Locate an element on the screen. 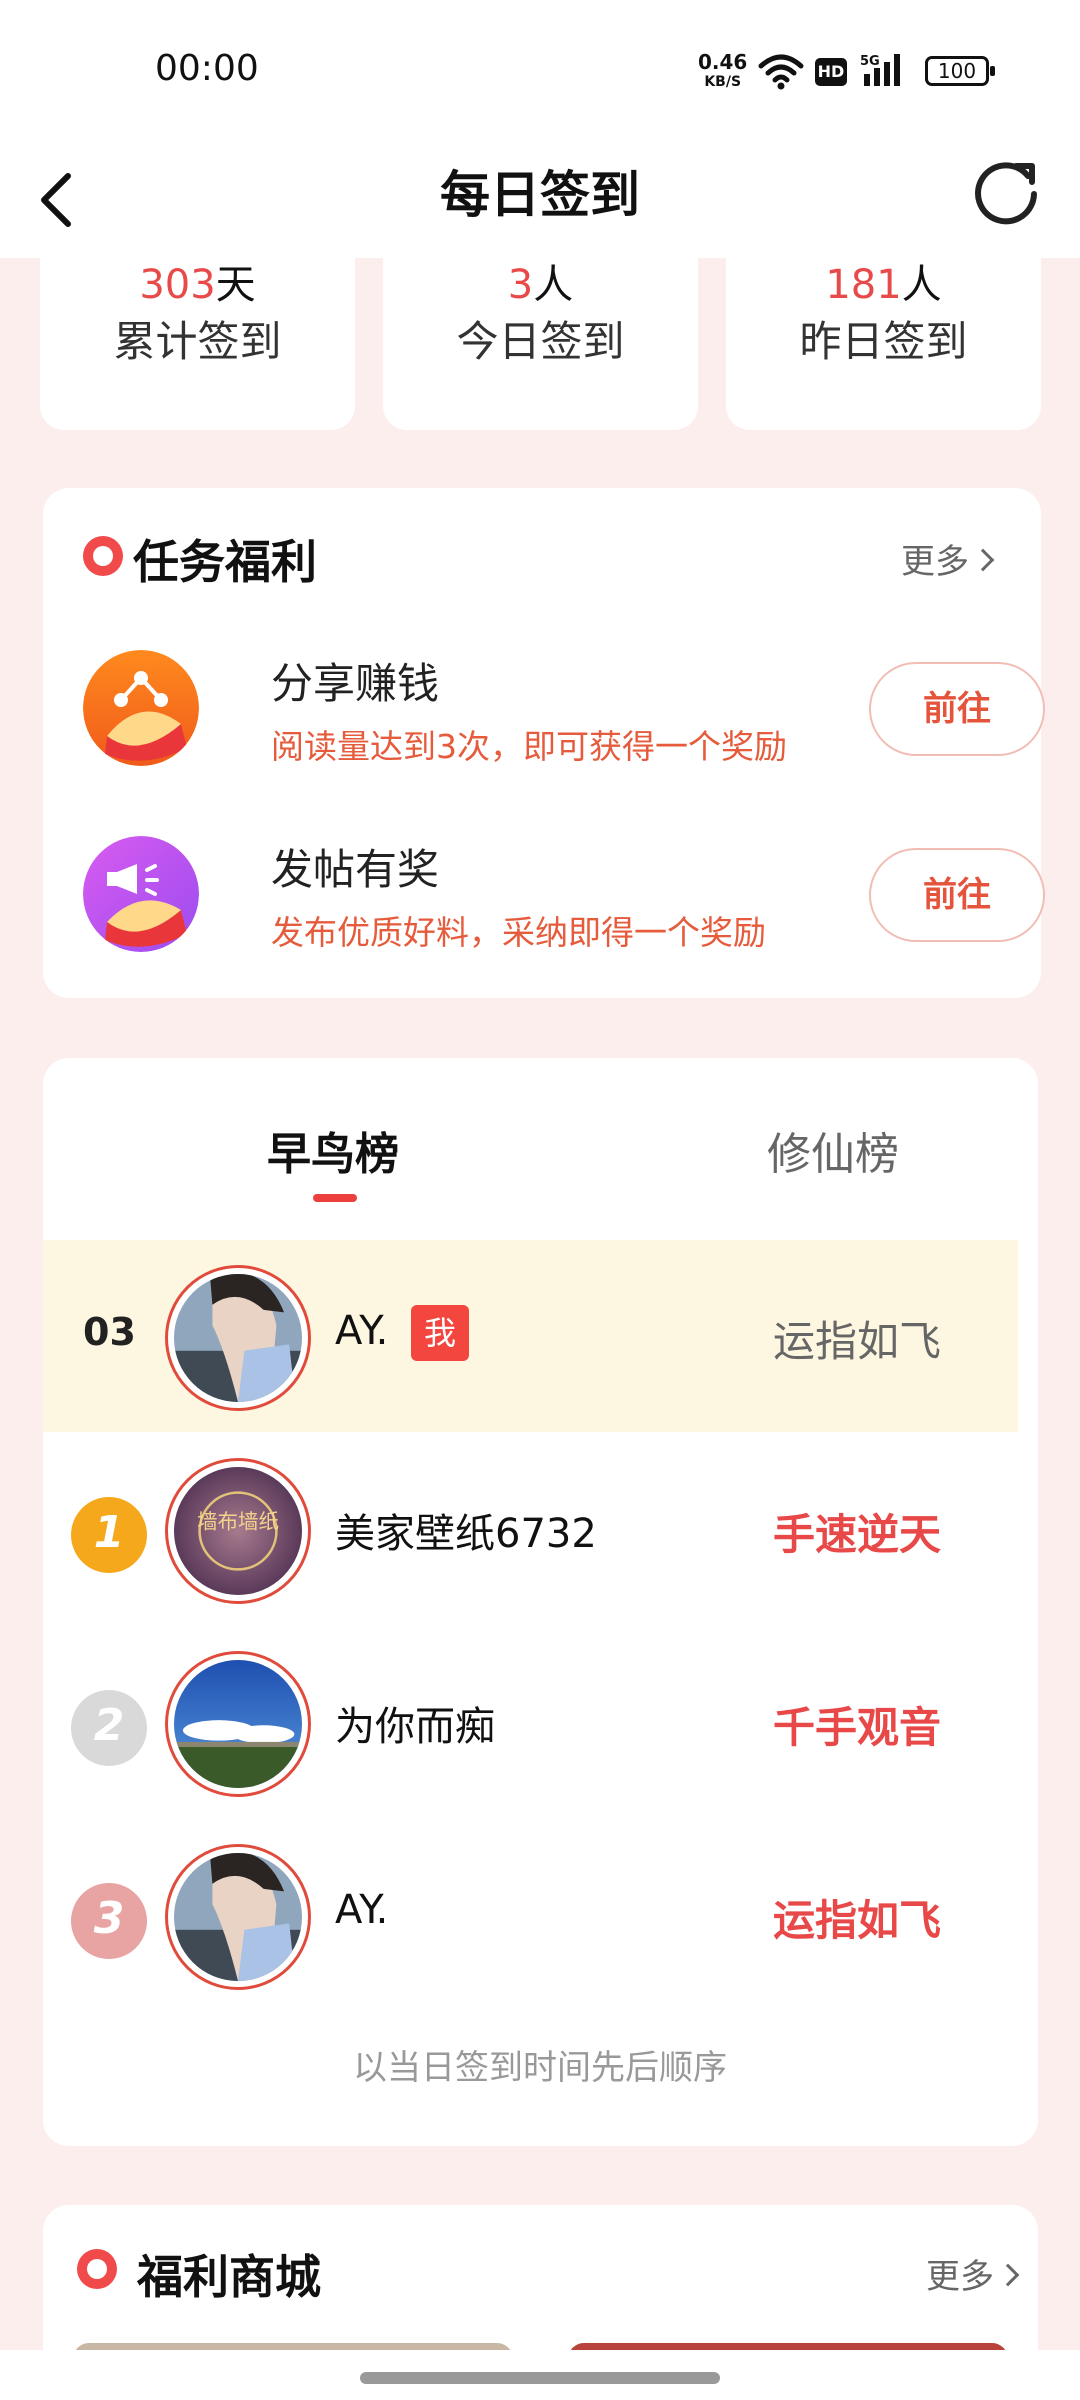 This screenshot has height=2400, width=1080. task-item-share: 分享赚钱 阅读量达到3次，即可获得一个奖励 前往 is located at coordinates (564, 720).